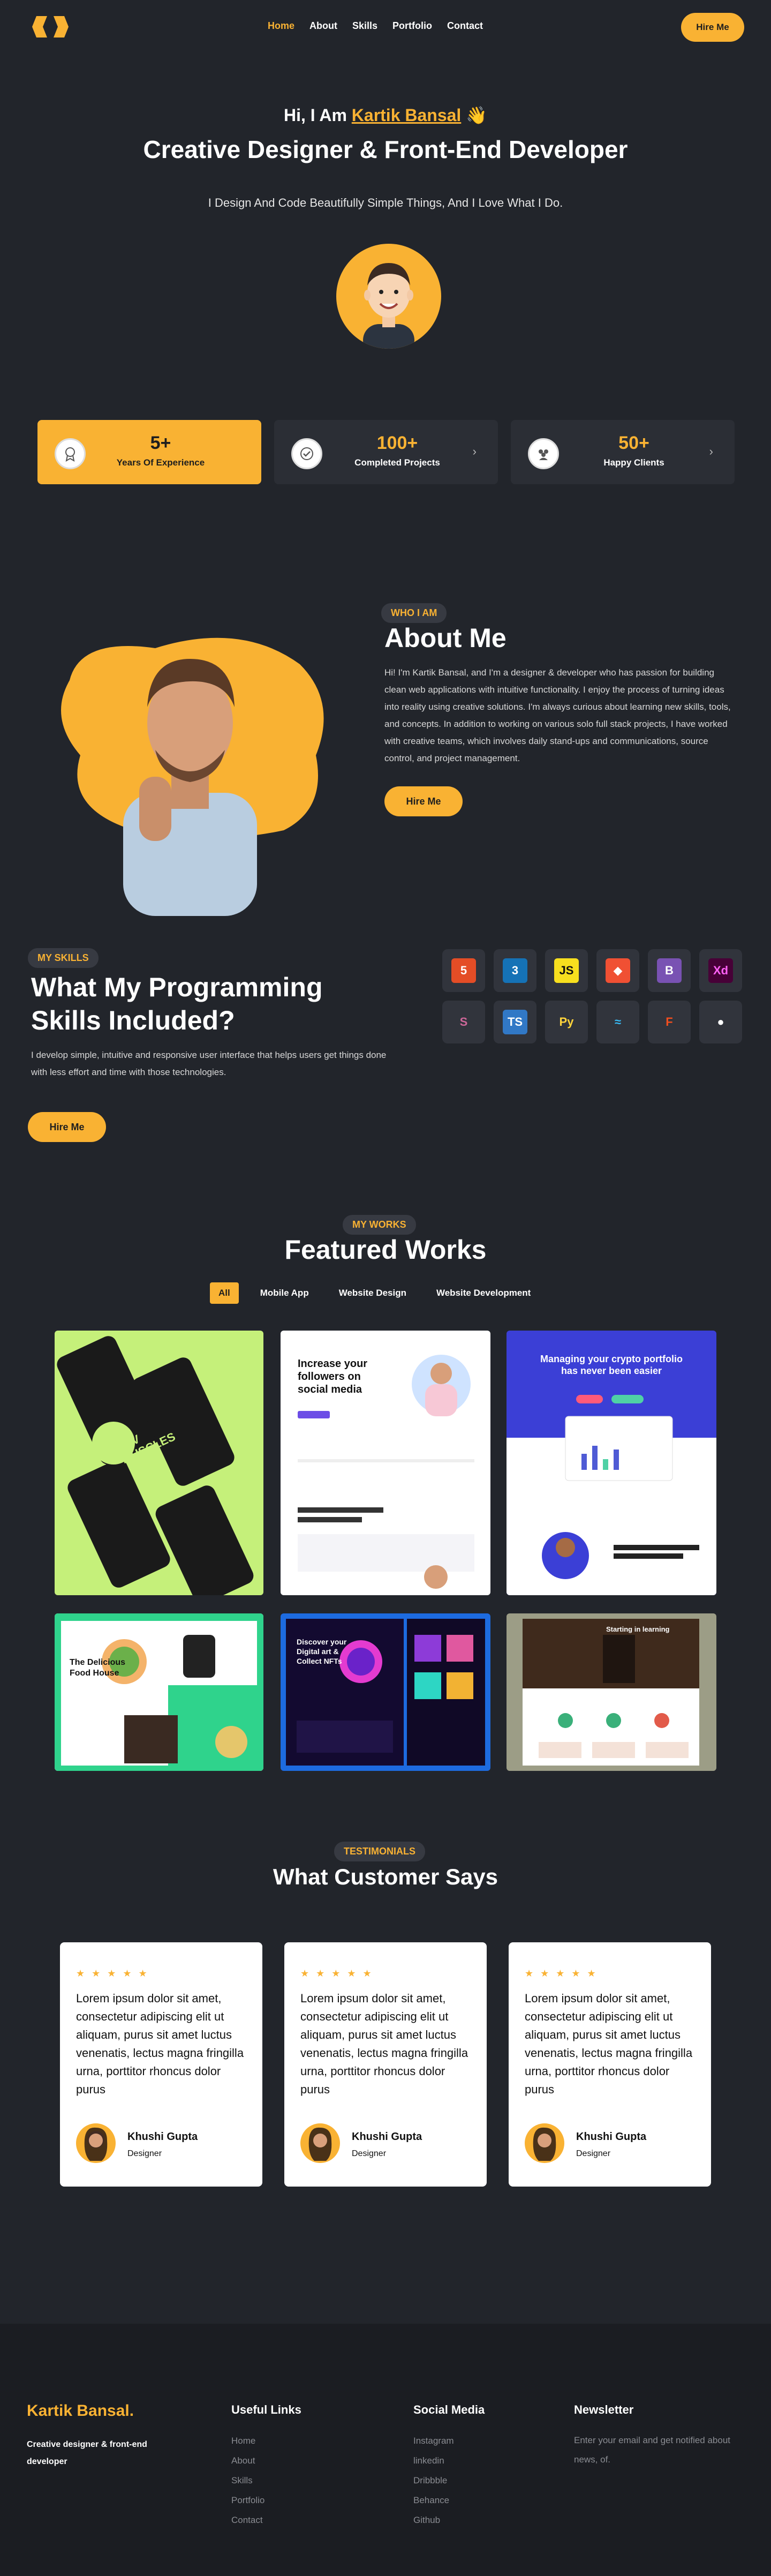 Image resolution: width=771 pixels, height=2576 pixels. Describe the element at coordinates (465, 26) in the screenshot. I see `nav-contact: Contact` at that location.